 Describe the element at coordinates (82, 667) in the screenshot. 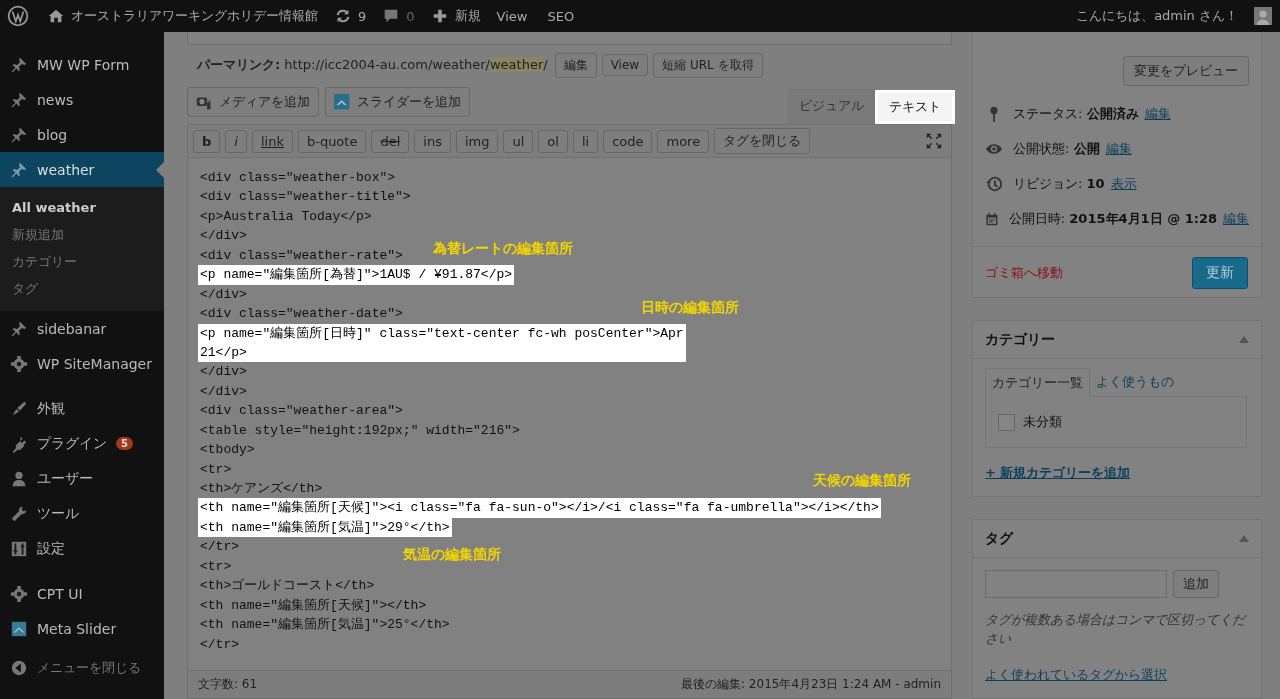

I see `collapse-menu-button: メニューを閉じる` at that location.